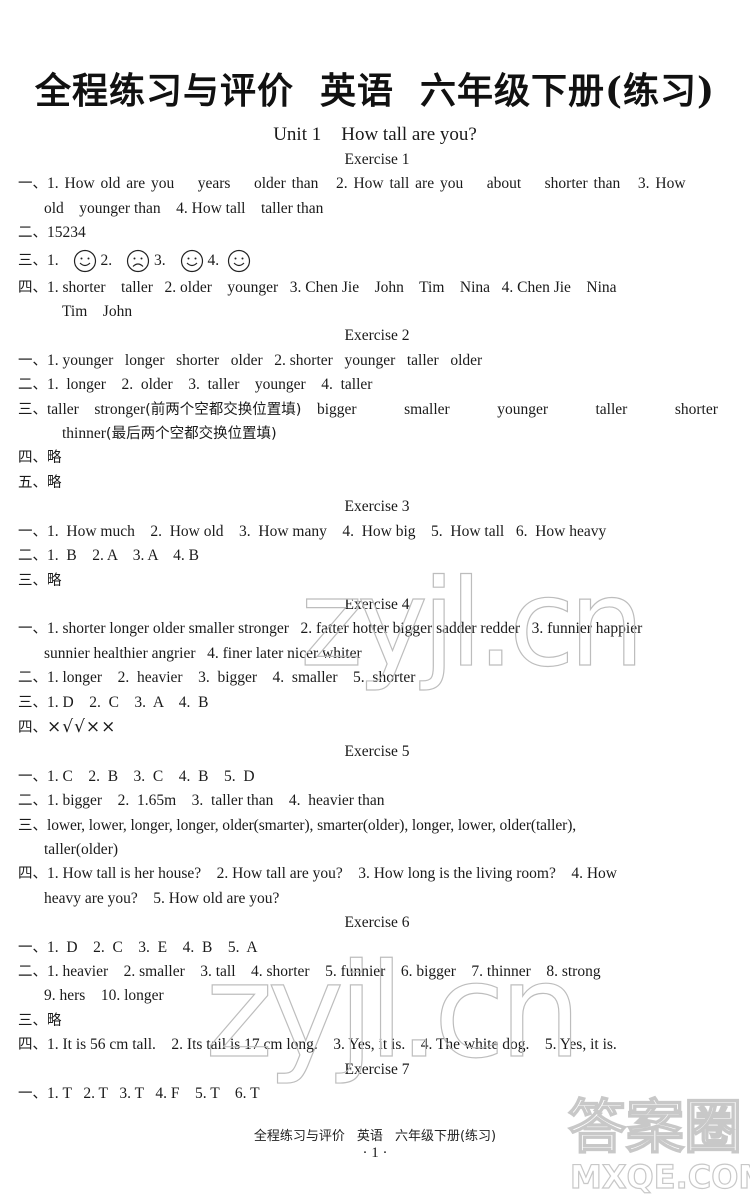 The image size is (750, 1196). Describe the element at coordinates (66, 233) in the screenshot. I see `answer-text: 15234` at that location.